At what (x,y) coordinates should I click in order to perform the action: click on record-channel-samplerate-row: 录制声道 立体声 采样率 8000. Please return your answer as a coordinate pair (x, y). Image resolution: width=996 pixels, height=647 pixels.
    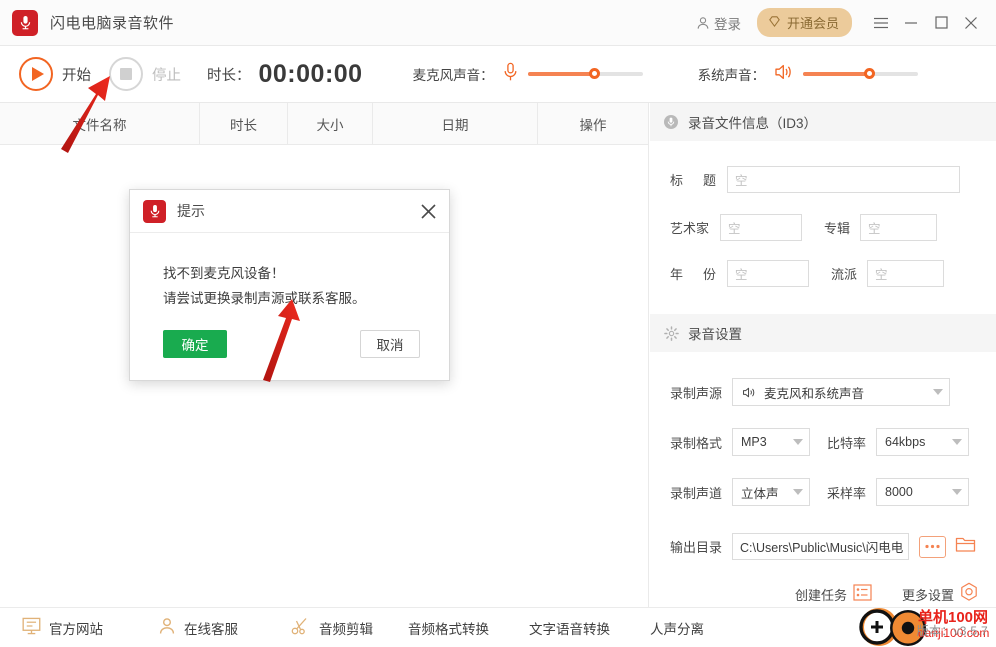
    Looking at the image, I should click on (833, 492).